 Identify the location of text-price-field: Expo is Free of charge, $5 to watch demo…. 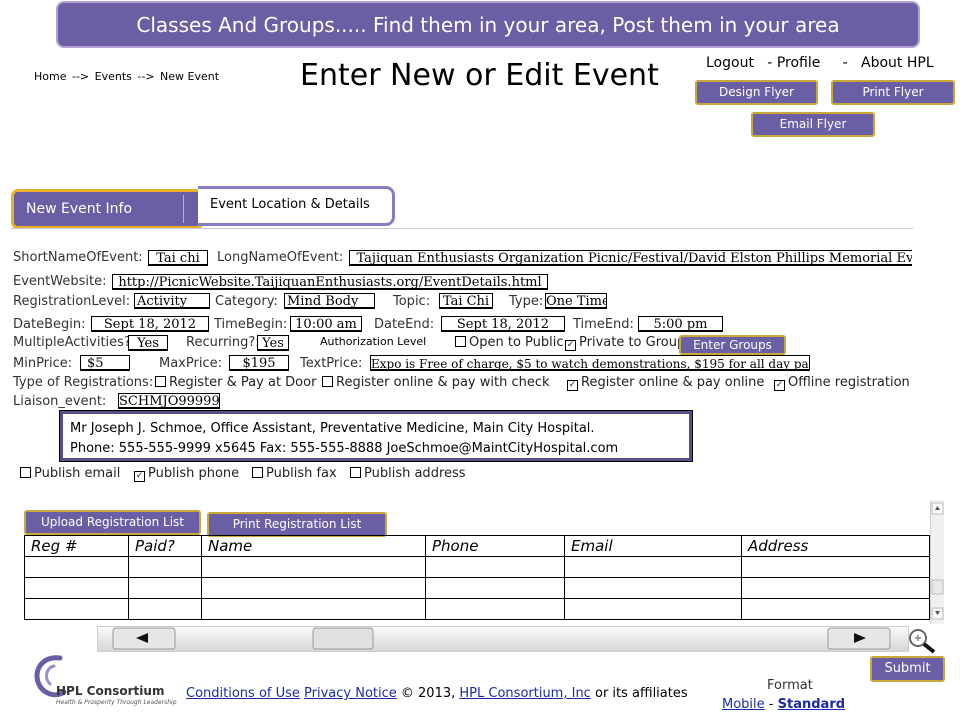
(590, 363).